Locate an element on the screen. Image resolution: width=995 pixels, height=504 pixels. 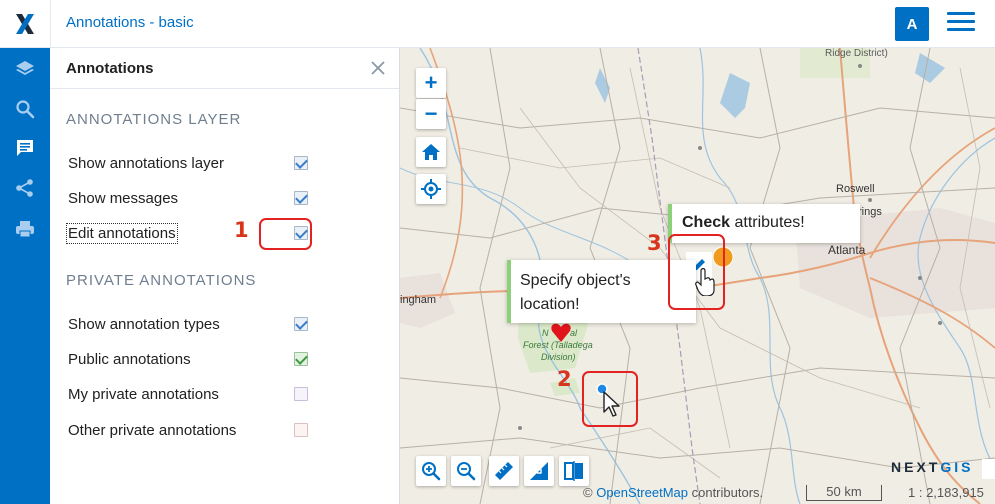
layers-icon is located at coordinates (25, 69).